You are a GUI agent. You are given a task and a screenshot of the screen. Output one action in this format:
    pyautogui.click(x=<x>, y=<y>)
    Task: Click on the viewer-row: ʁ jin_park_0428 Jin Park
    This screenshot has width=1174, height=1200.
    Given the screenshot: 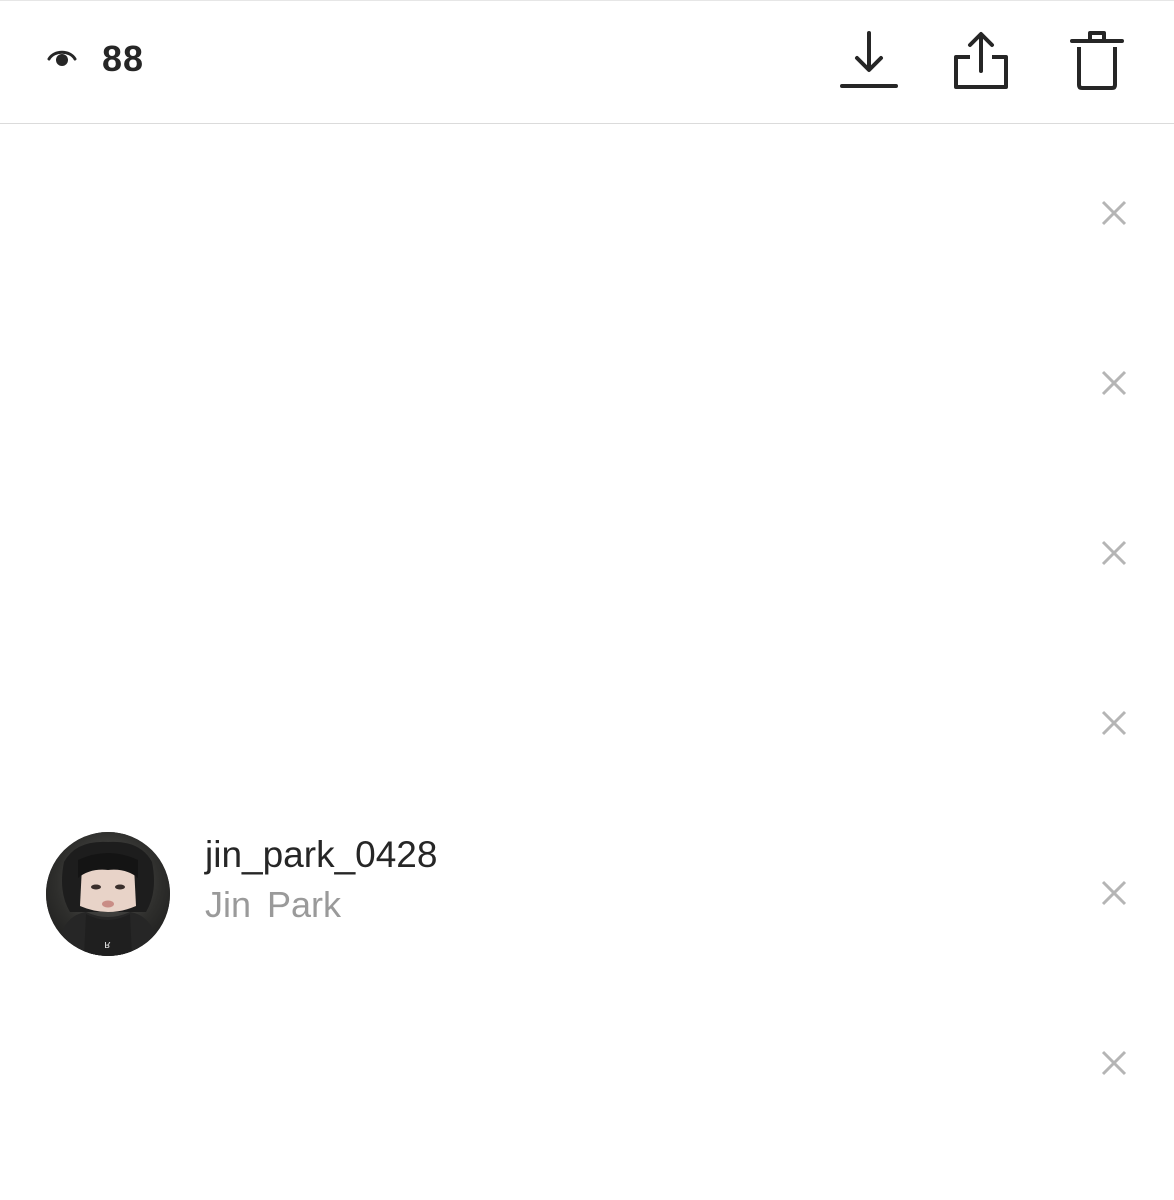 What is the action you would take?
    pyautogui.click(x=587, y=893)
    